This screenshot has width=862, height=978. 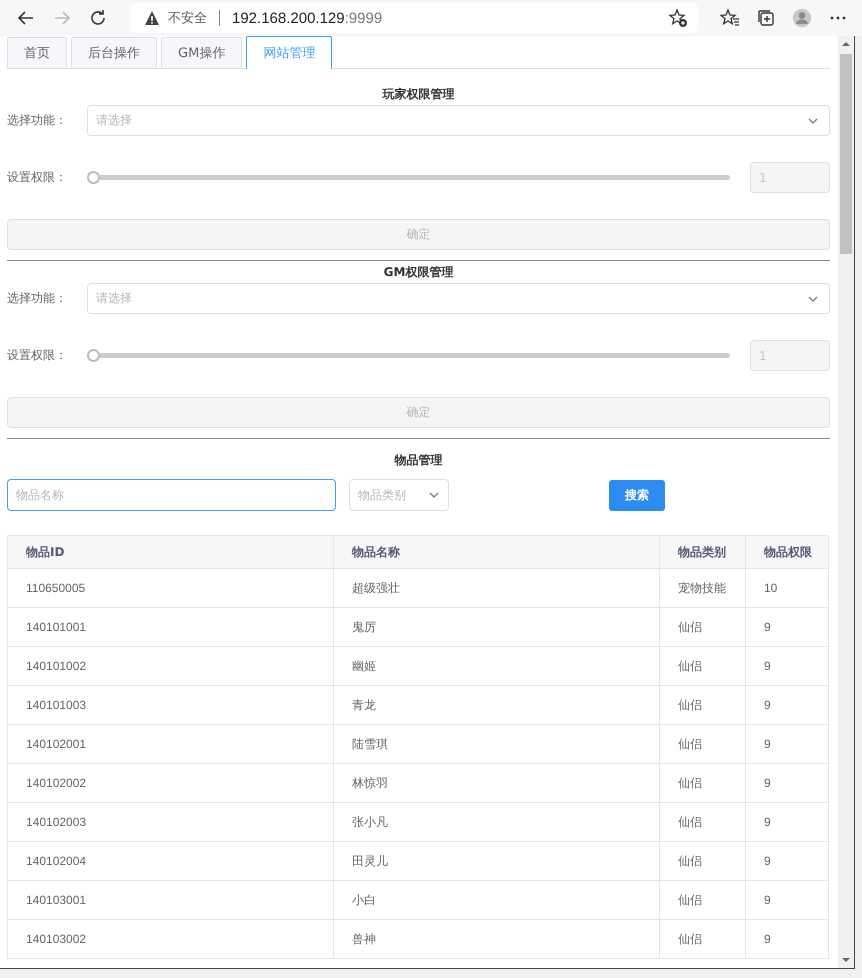 I want to click on table-cell: 140101002, so click(x=171, y=666).